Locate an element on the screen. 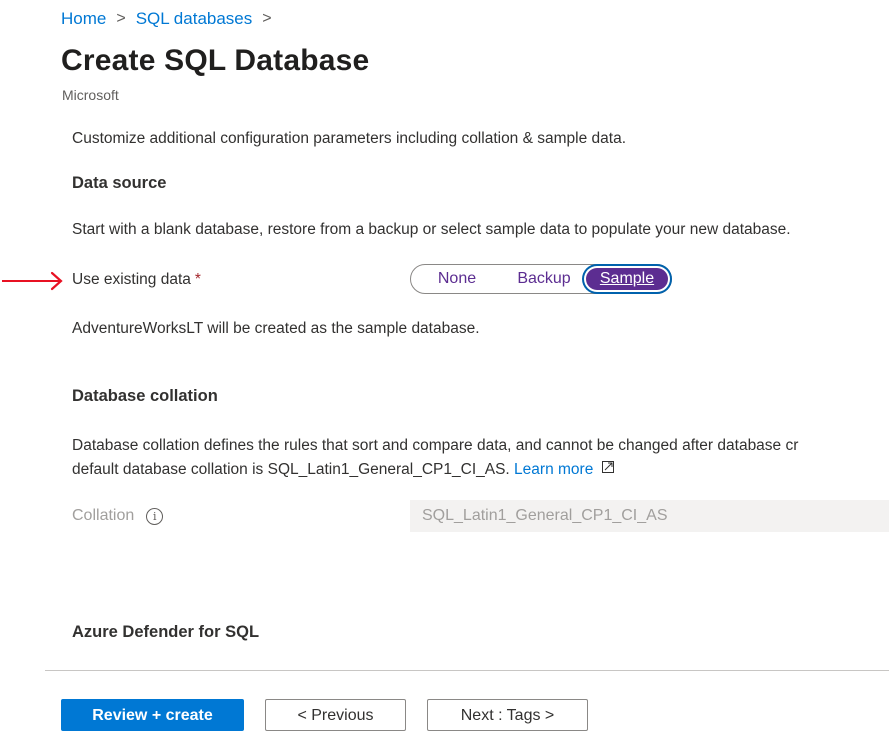 This screenshot has width=889, height=751. previous-button: < Previous is located at coordinates (335, 715).